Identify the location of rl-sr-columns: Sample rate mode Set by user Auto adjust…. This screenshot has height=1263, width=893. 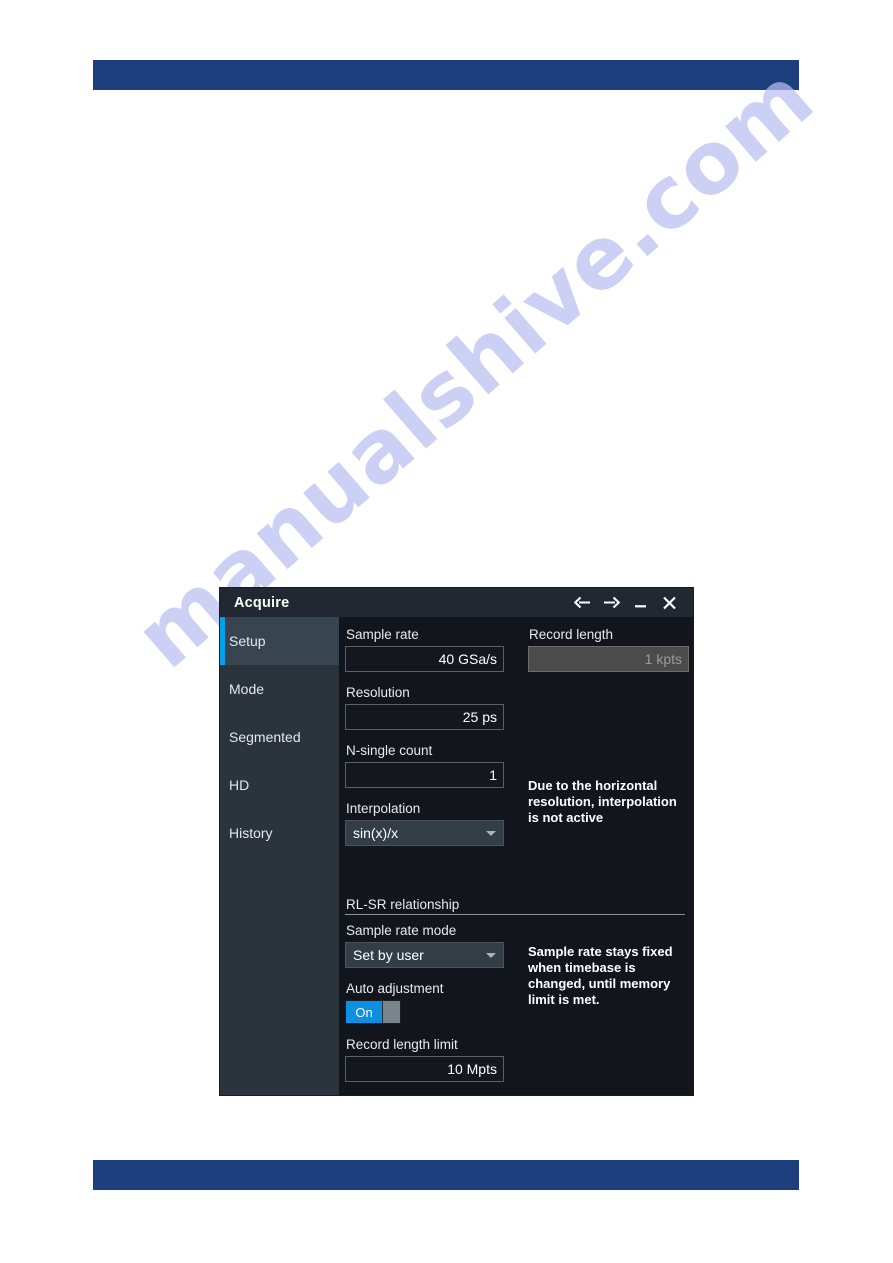
(517, 1009).